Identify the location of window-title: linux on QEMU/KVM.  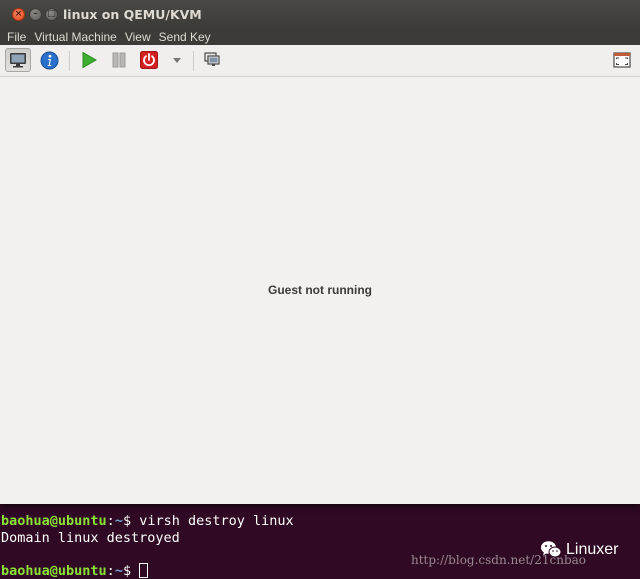
(132, 14).